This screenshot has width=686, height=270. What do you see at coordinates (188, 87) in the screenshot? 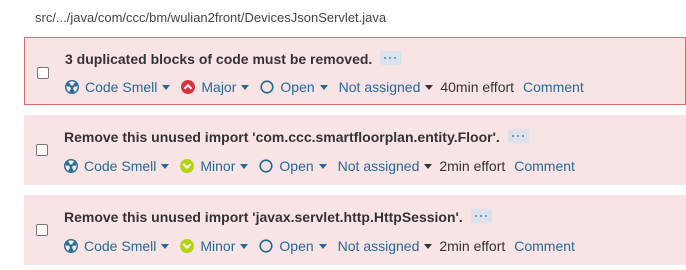
I see `major-severity-icon` at bounding box center [188, 87].